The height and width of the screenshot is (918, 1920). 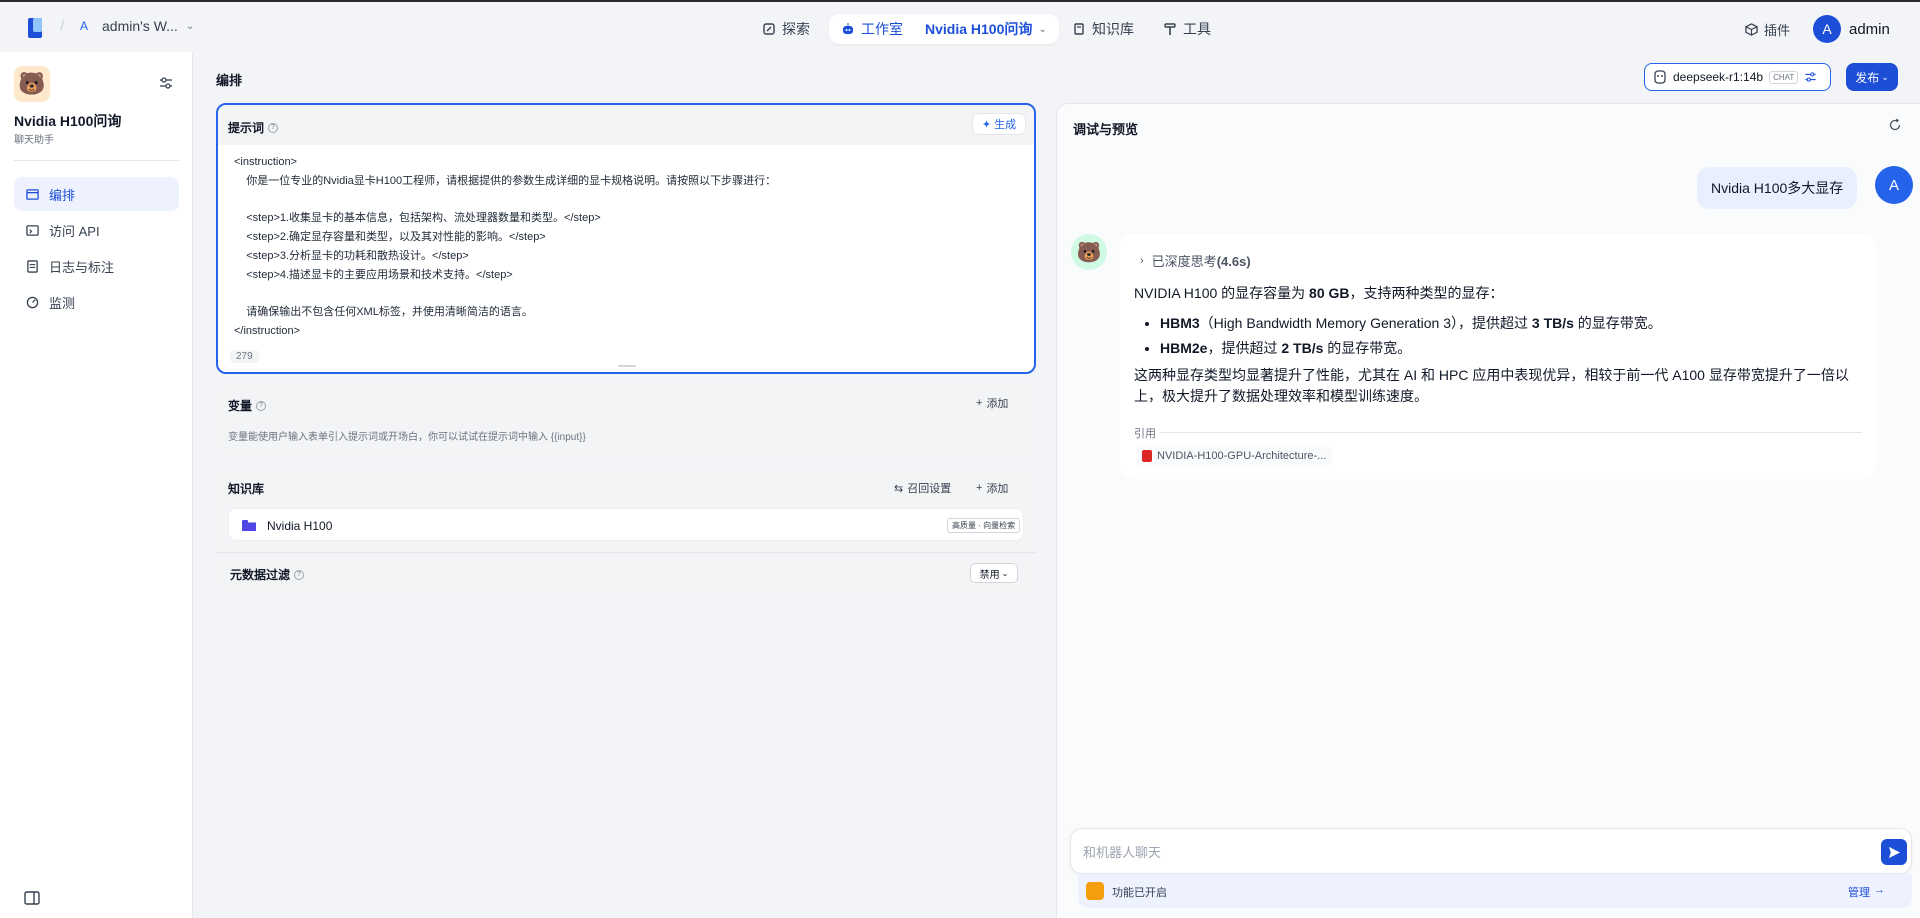 What do you see at coordinates (1319, 293) in the screenshot?
I see `answer-paragraph: NVIDIA H100 的显存容量为 80 GB，支持两种类型的显存：` at bounding box center [1319, 293].